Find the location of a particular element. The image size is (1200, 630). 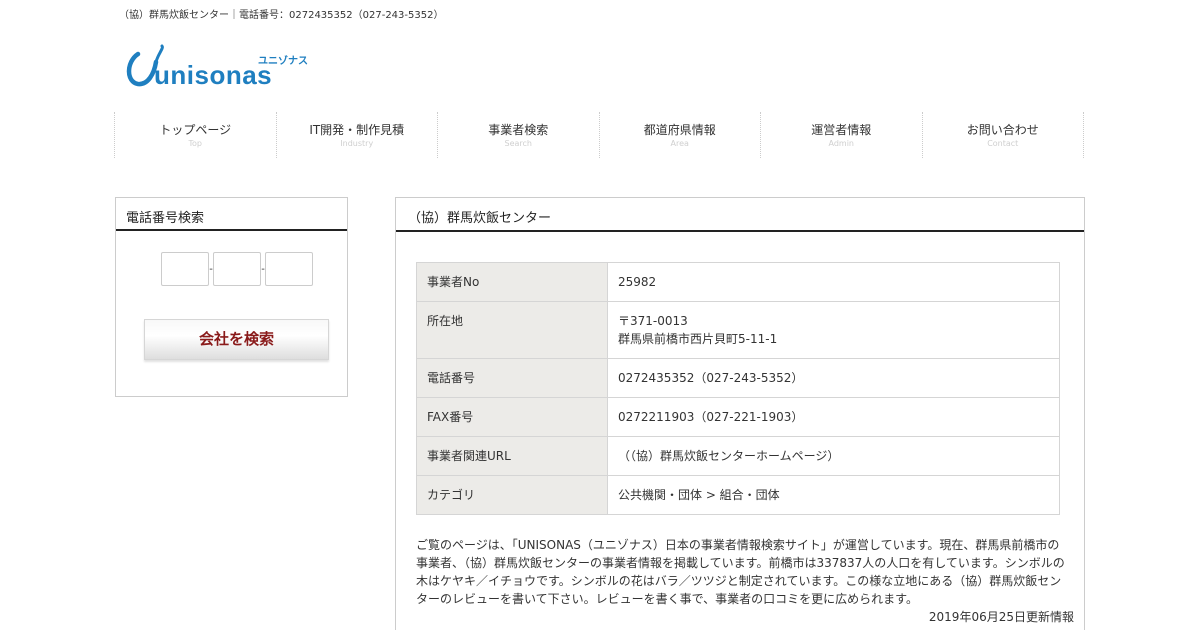

business-name-title: （協）群馬炊飯センター is located at coordinates (740, 215).